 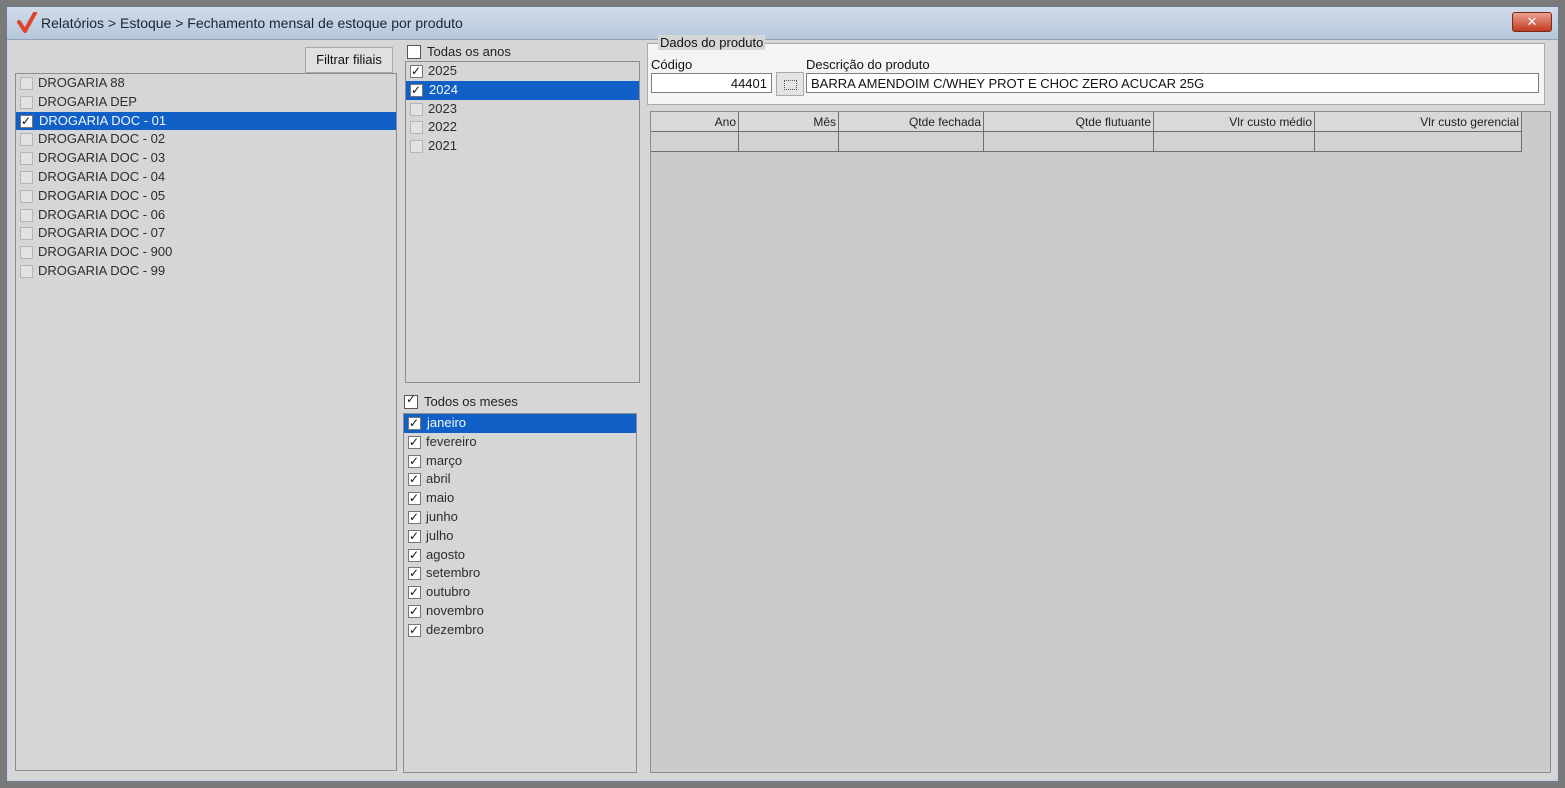 I want to click on column-header: Qtde flutuante, so click(x=1069, y=122).